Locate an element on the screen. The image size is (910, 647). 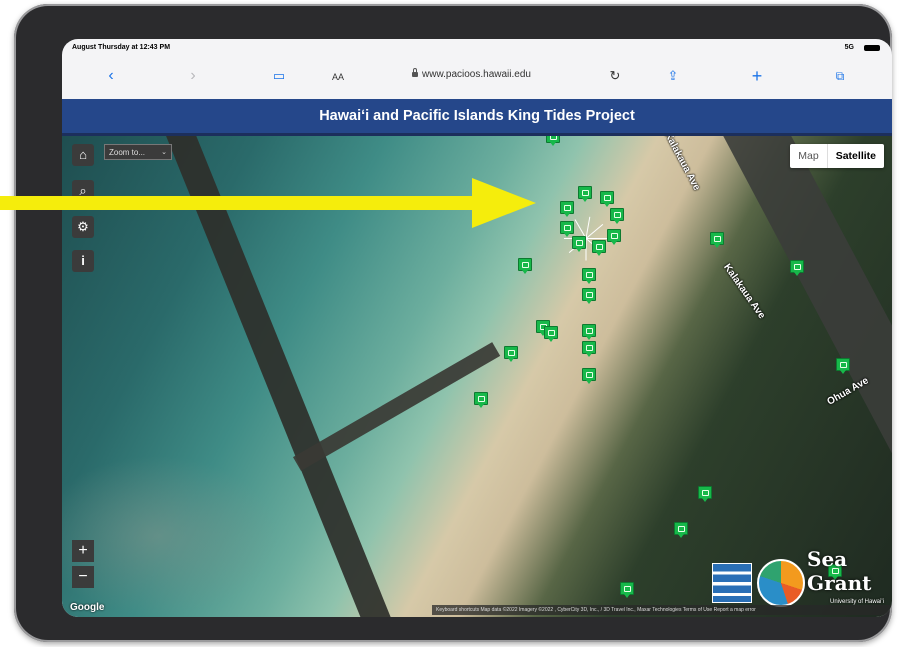
map-type-toggle: Map Satellite is located at coordinates (837, 156).